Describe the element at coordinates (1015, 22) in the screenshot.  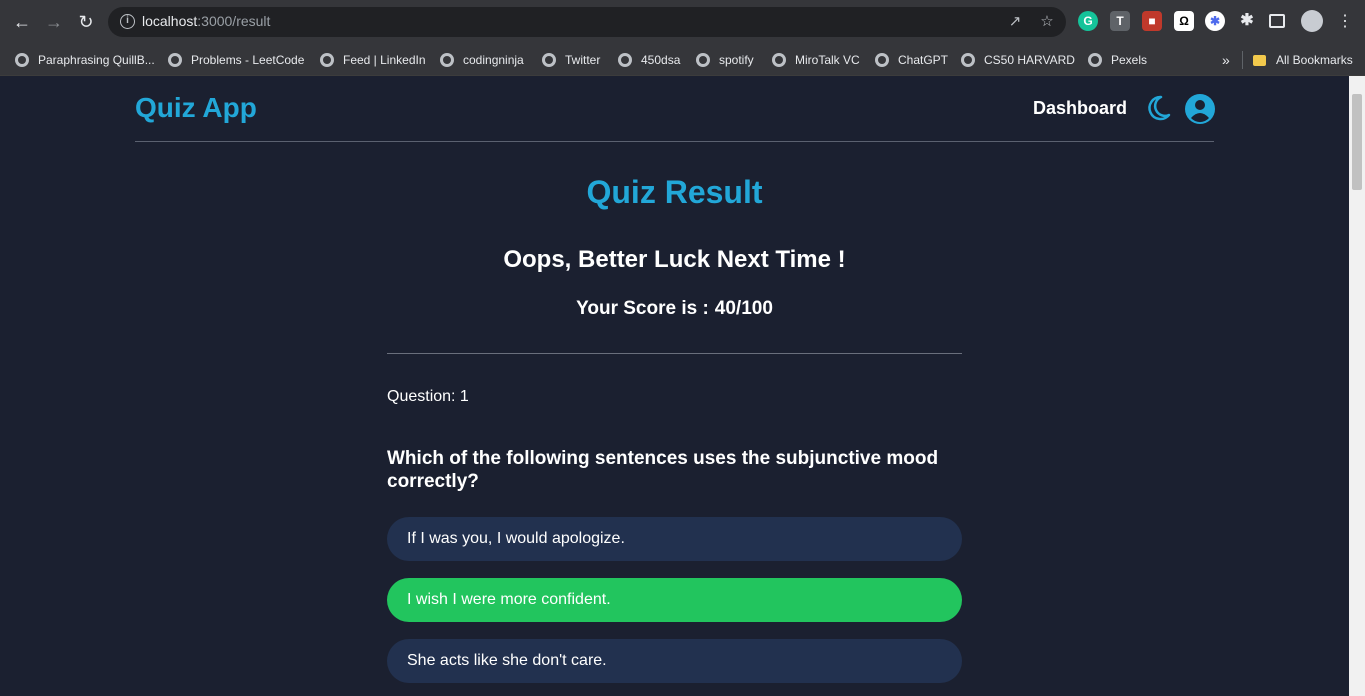
I see `share-icon: ↗` at that location.